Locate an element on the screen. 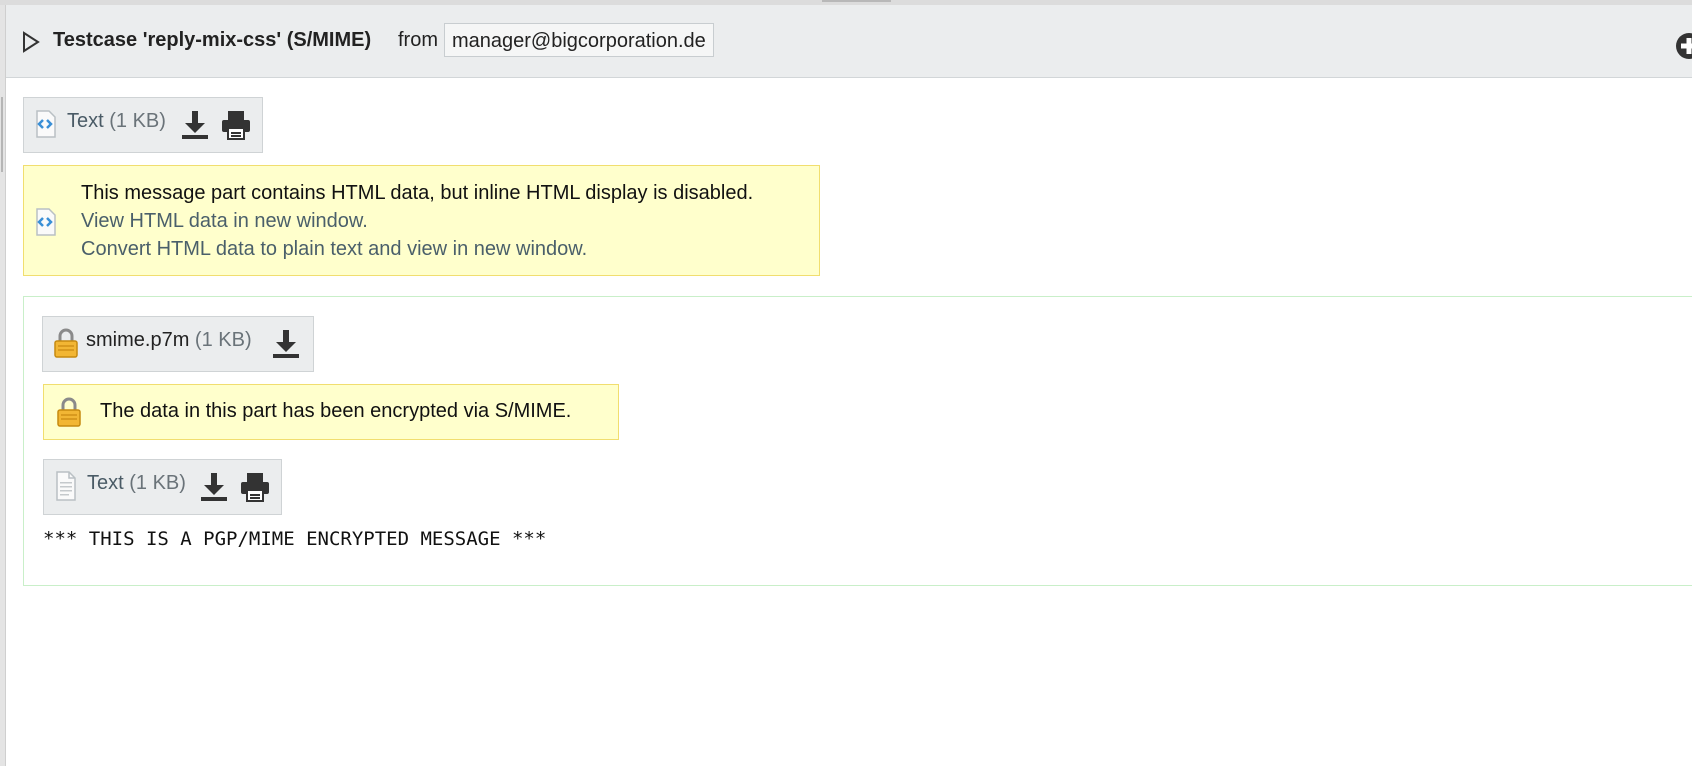 The height and width of the screenshot is (766, 1692). html-part-label: Text (1 KB) is located at coordinates (116, 121).